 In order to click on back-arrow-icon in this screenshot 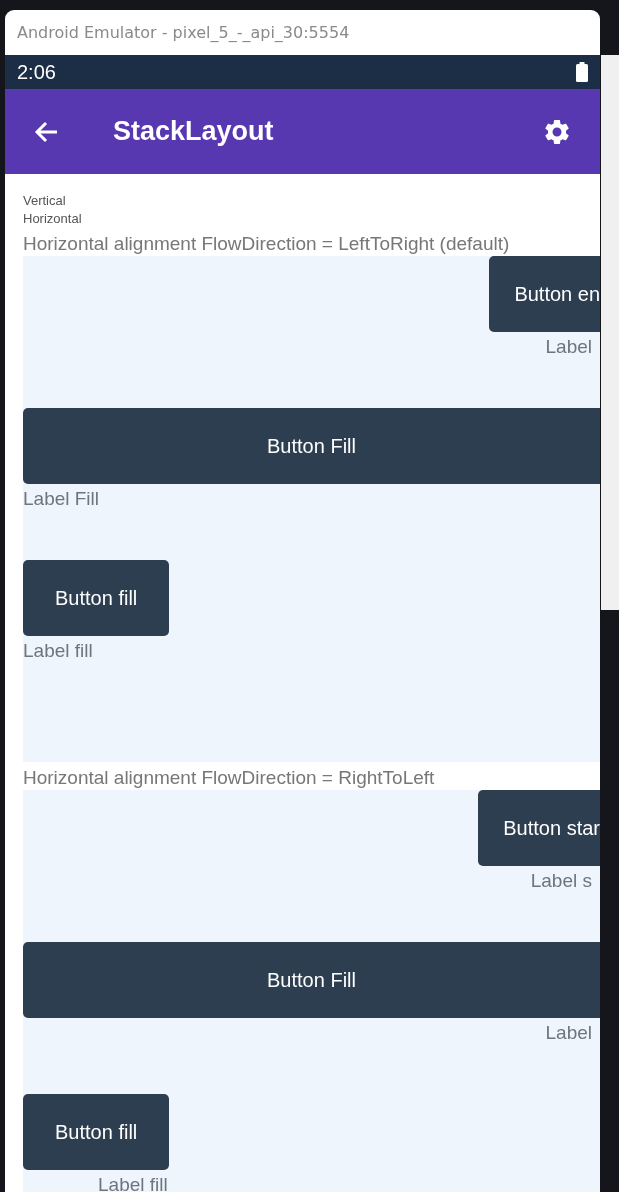, I will do `click(46, 131)`.